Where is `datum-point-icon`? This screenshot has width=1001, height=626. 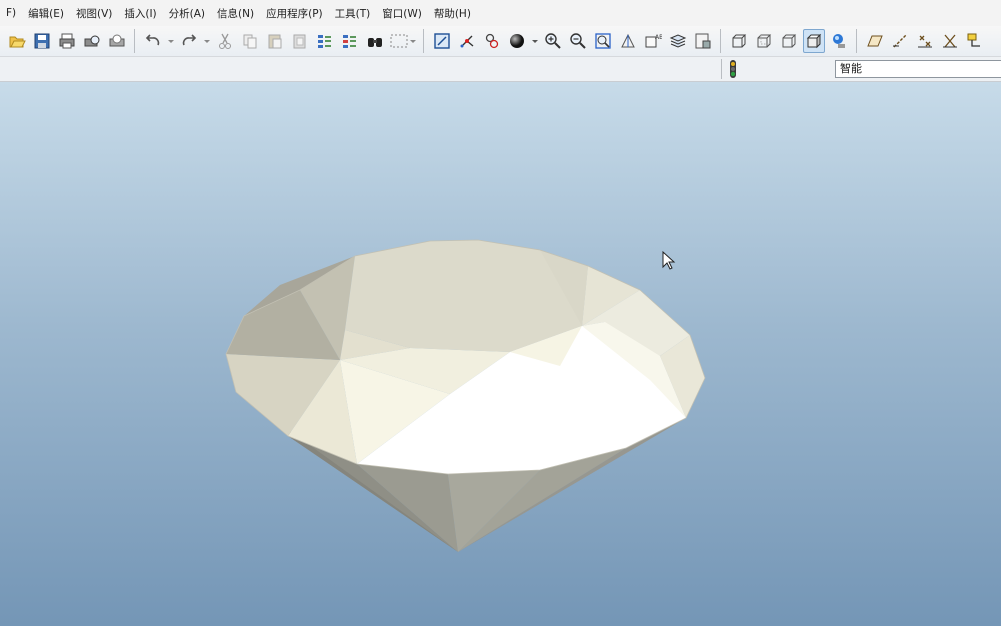
datum-point-icon is located at coordinates (925, 41).